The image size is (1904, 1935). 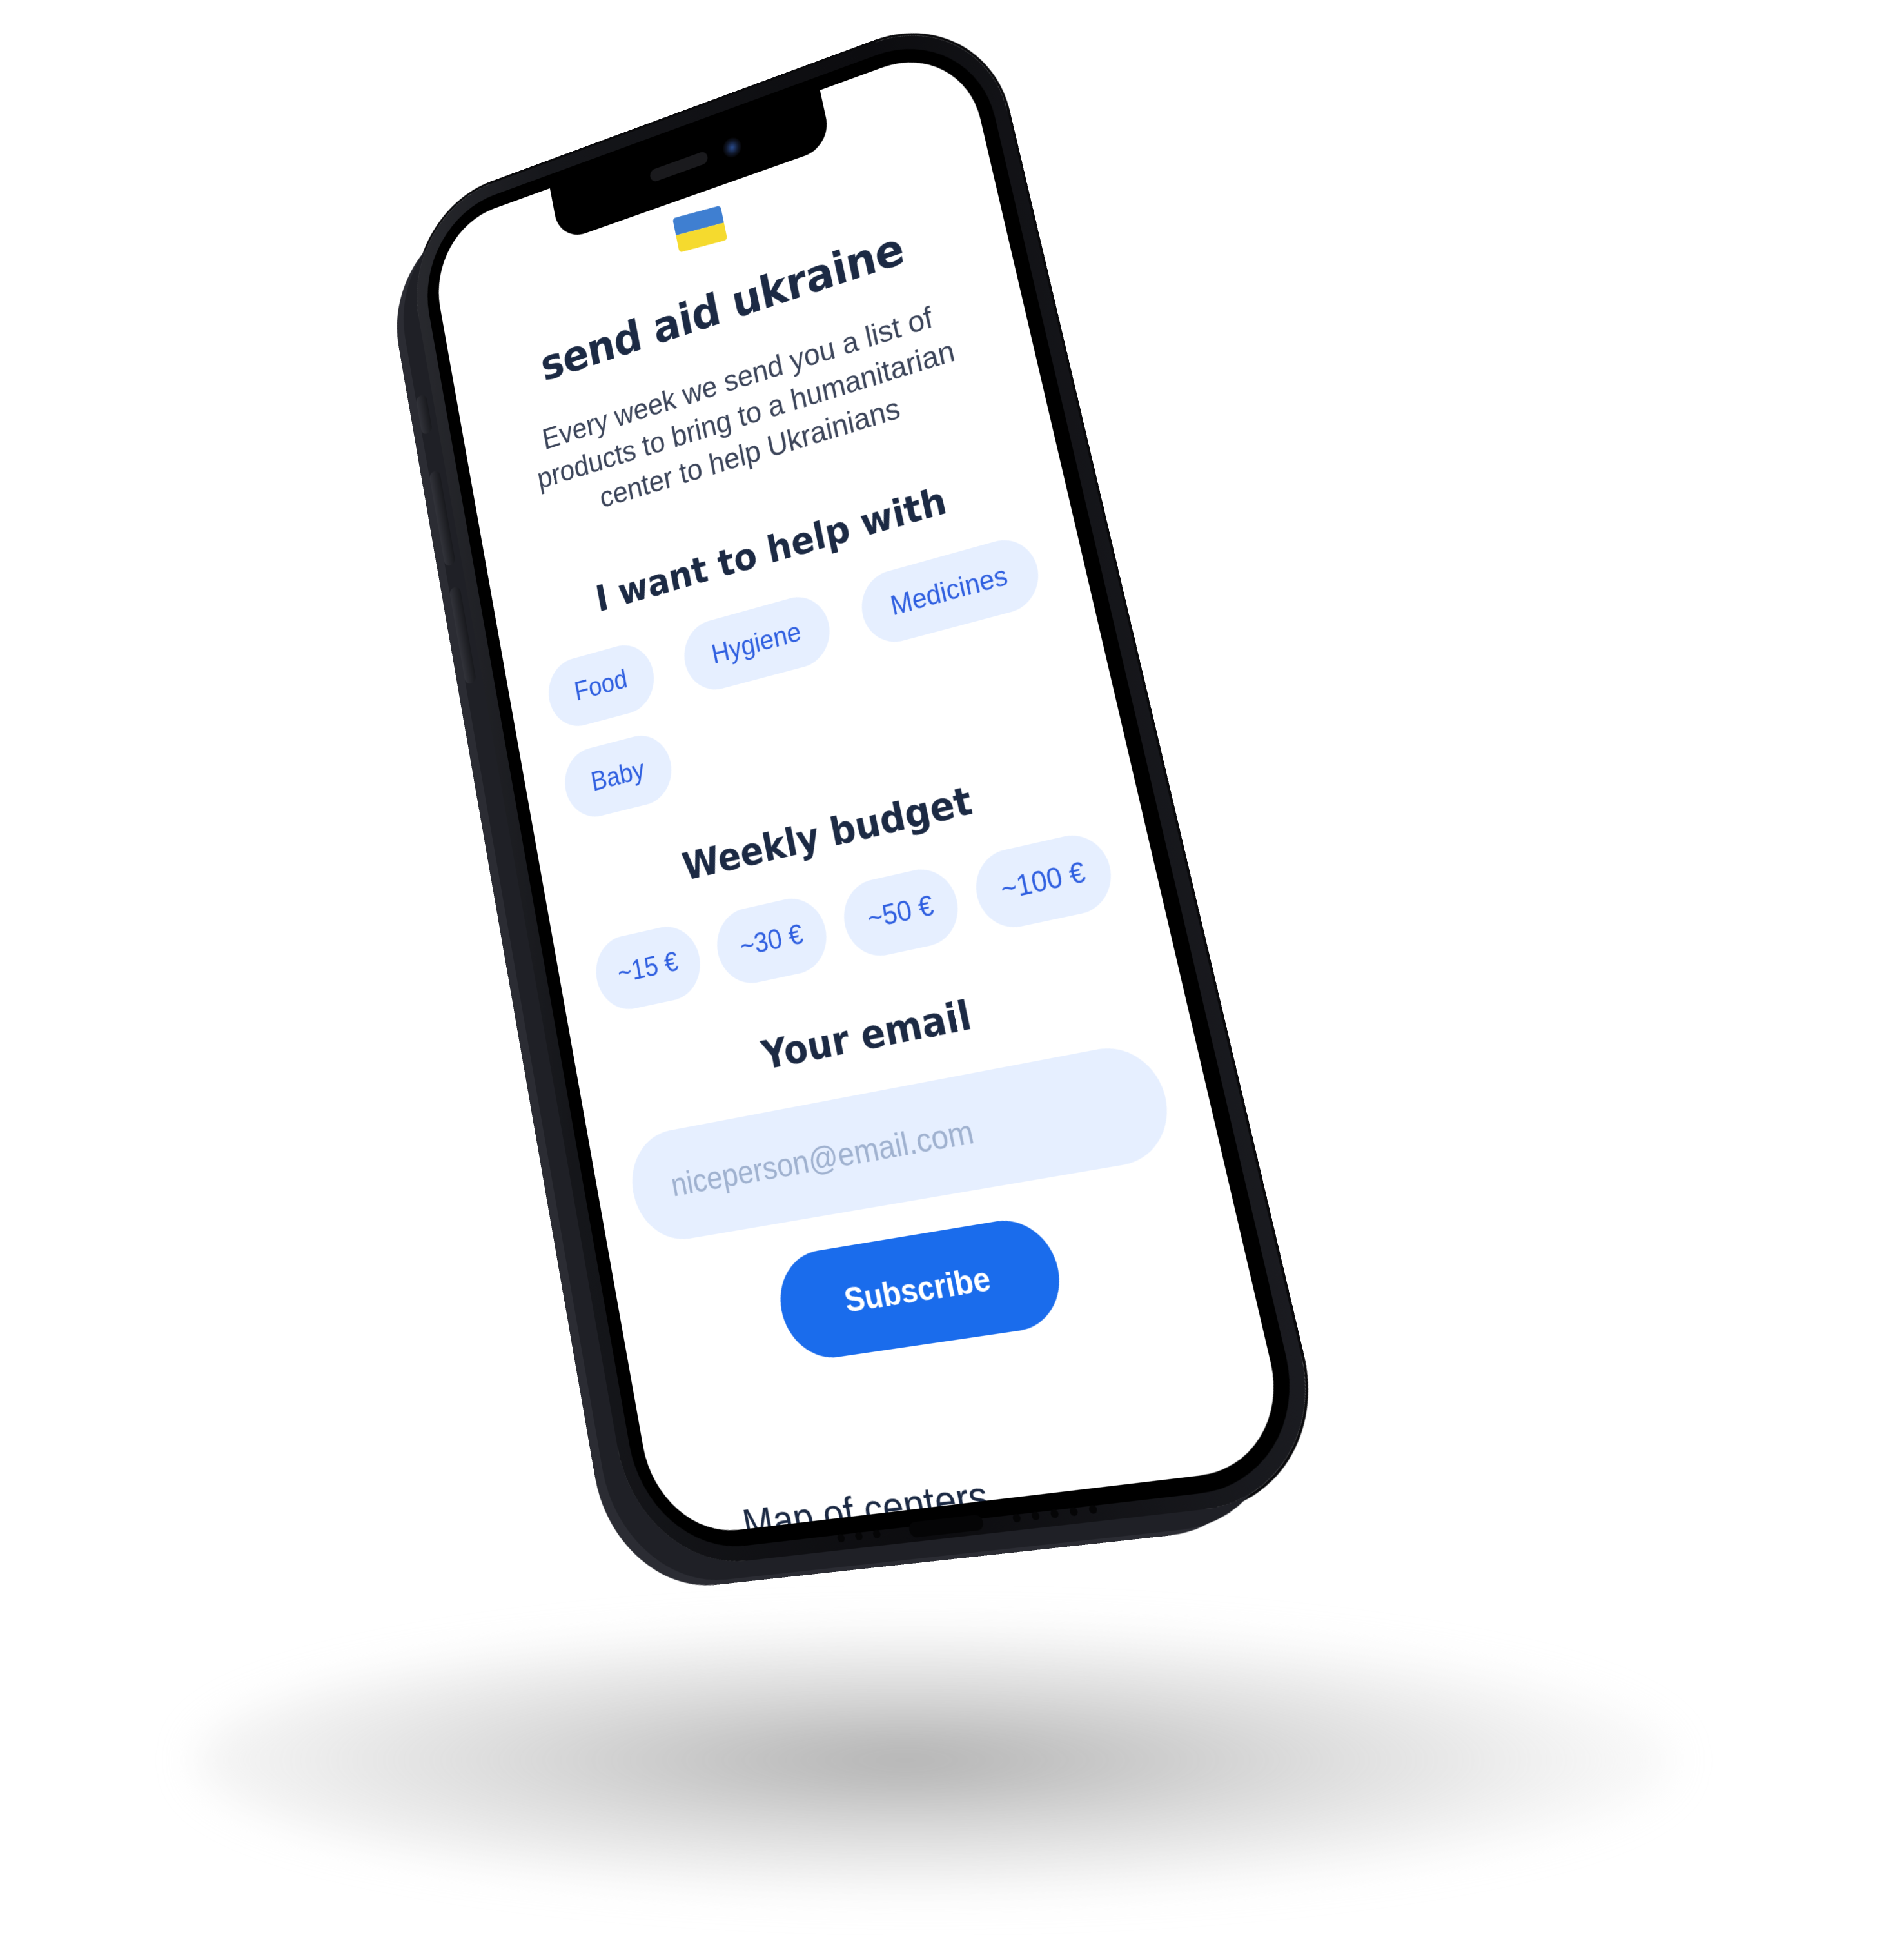 I want to click on ukraine-flag-icon, so click(x=700, y=229).